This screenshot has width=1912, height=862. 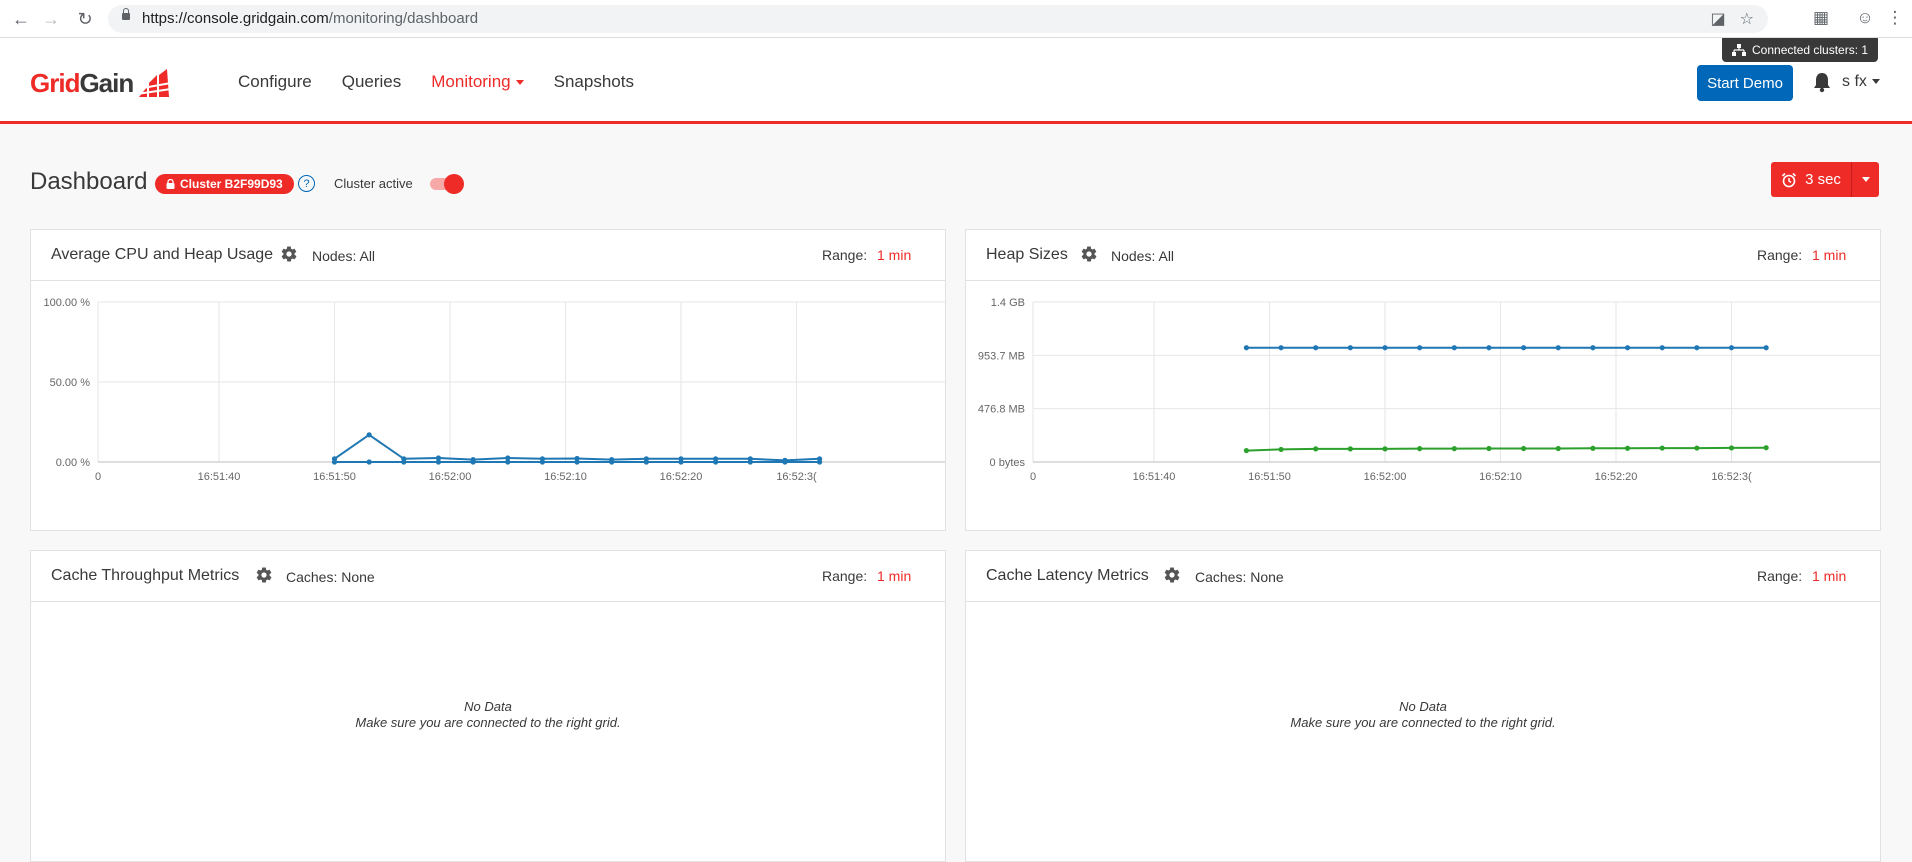 I want to click on refresh-rate-main: 3 sec, so click(x=1811, y=179).